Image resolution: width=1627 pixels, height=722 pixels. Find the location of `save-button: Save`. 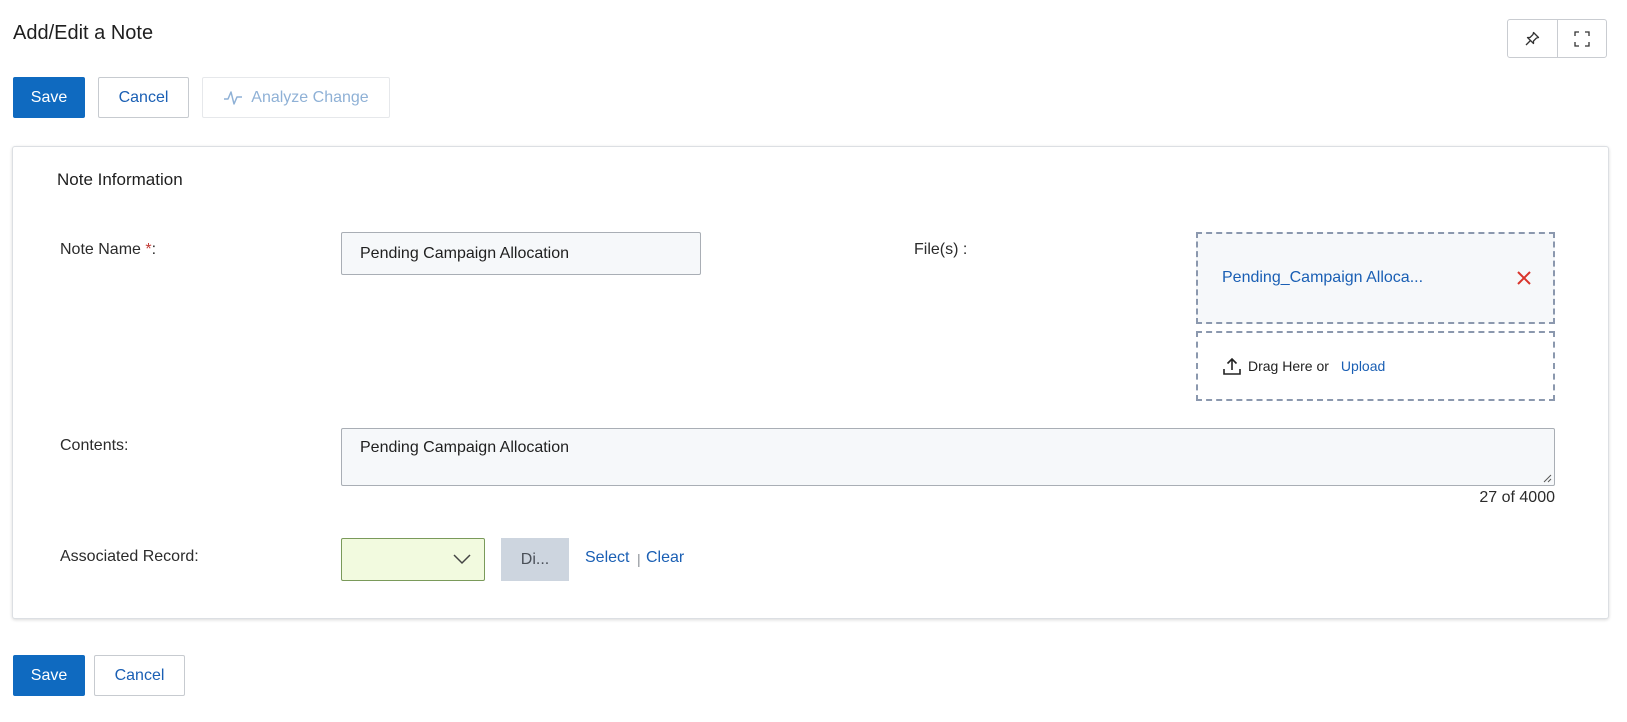

save-button: Save is located at coordinates (49, 97).